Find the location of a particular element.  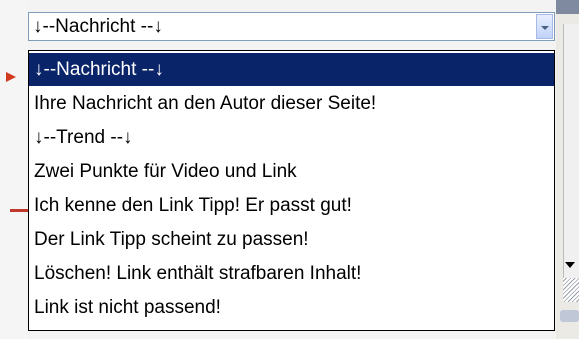

dropdown-option-passt-gut: Ich kenne den Link Tipp! Er passt gut! is located at coordinates (291, 205).